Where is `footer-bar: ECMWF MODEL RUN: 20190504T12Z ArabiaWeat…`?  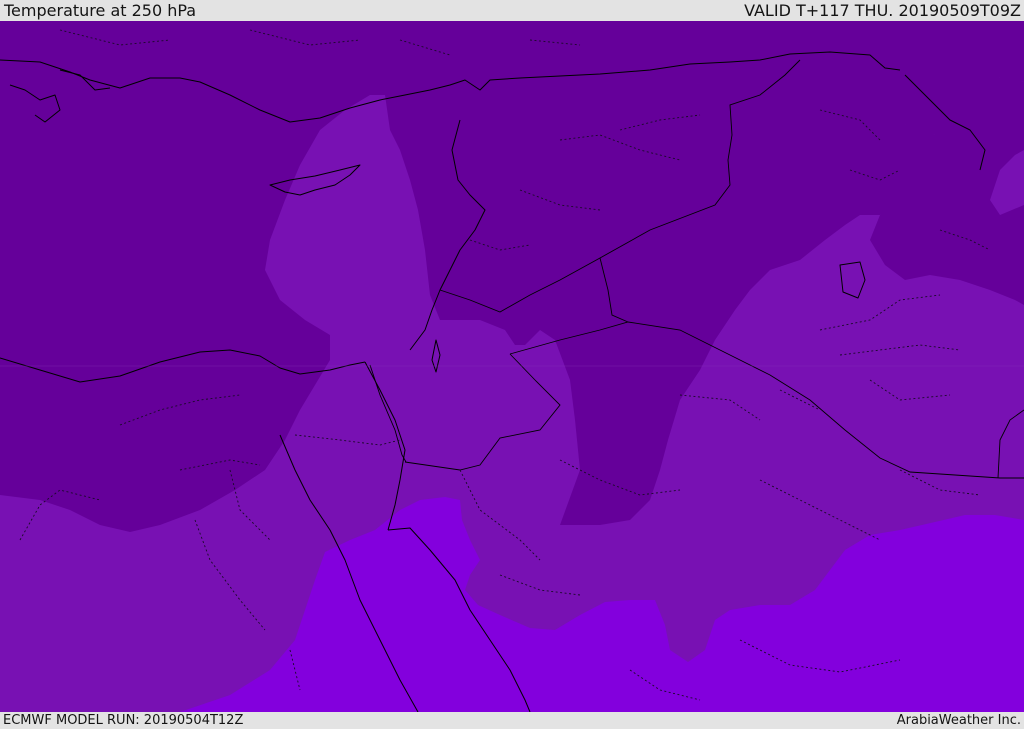
footer-bar: ECMWF MODEL RUN: 20190504T12Z ArabiaWeat… is located at coordinates (512, 720).